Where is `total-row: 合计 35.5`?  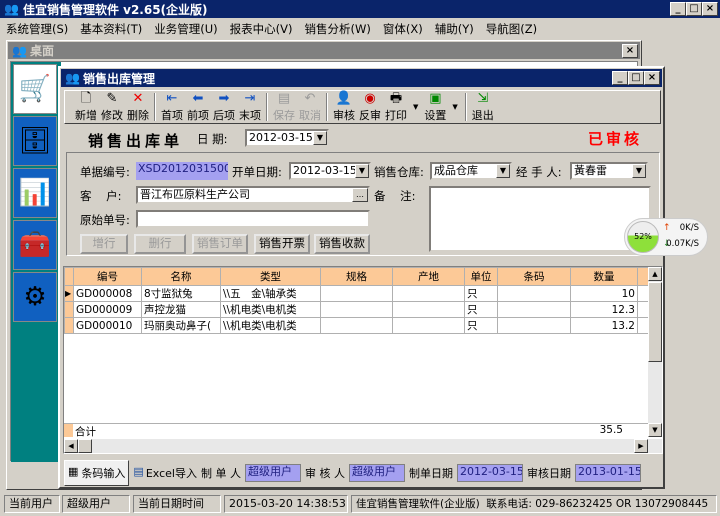
total-row: 合计 35.5 is located at coordinates (357, 430).